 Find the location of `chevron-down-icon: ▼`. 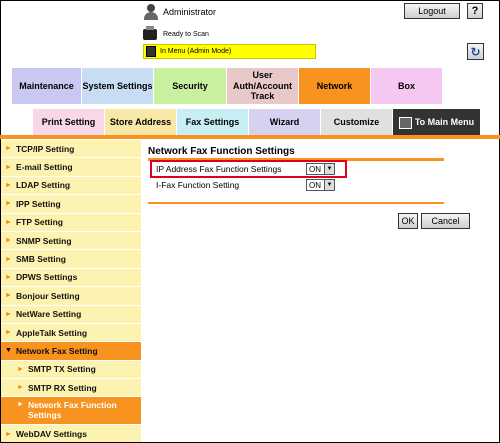

chevron-down-icon: ▼ is located at coordinates (329, 185).